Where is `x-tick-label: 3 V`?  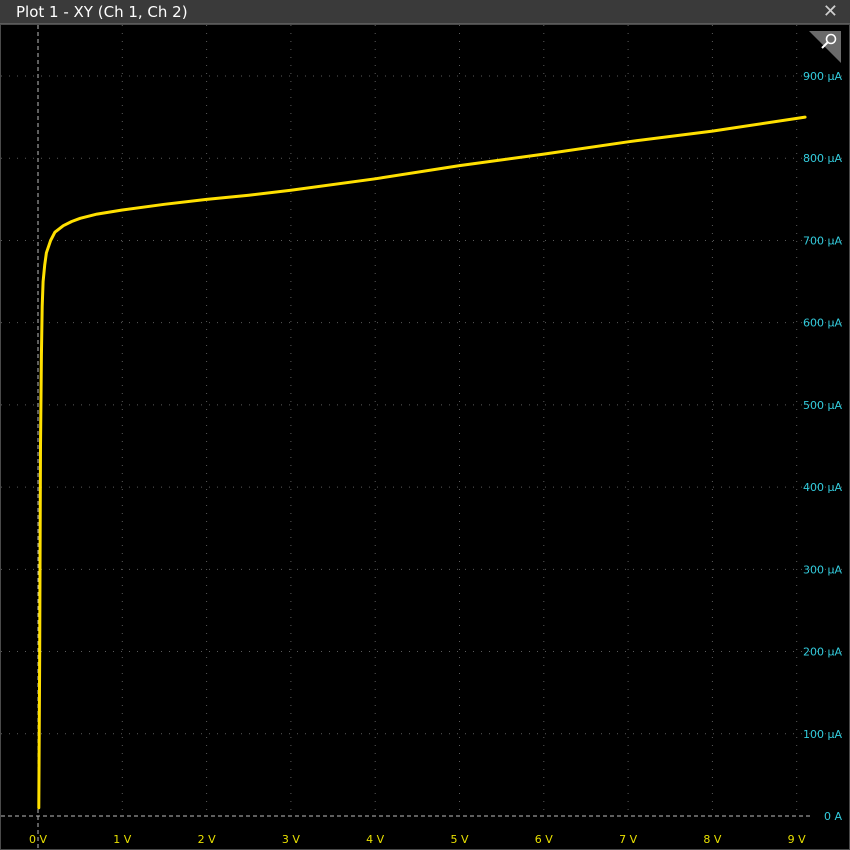
x-tick-label: 3 V is located at coordinates (291, 839).